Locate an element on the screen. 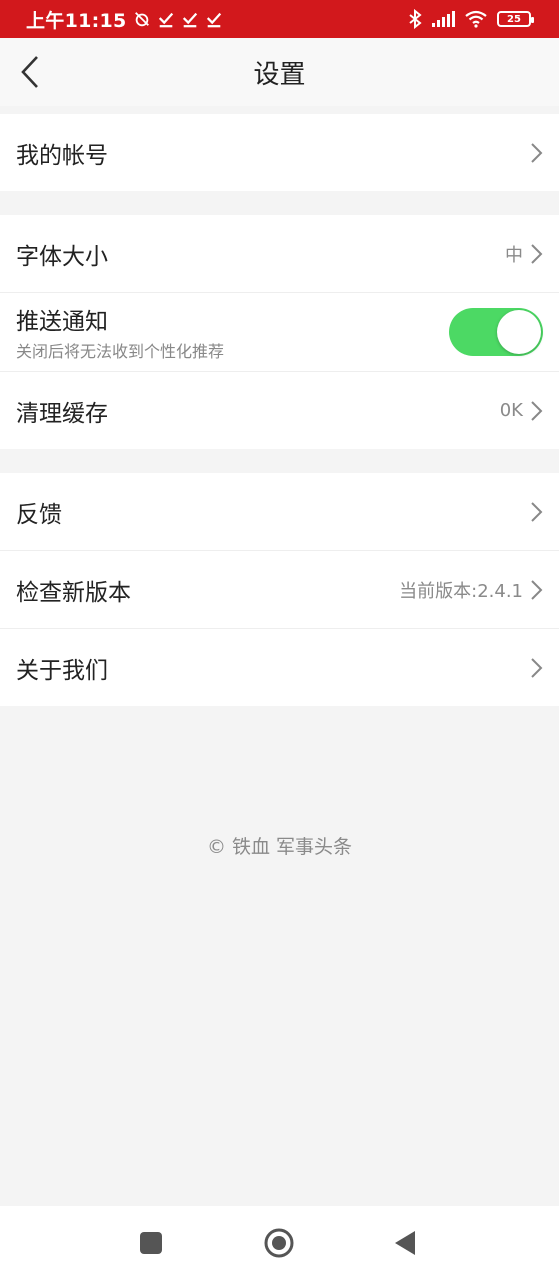 The height and width of the screenshot is (1280, 559). status-bar: 上午11:15 25 is located at coordinates (279, 19).